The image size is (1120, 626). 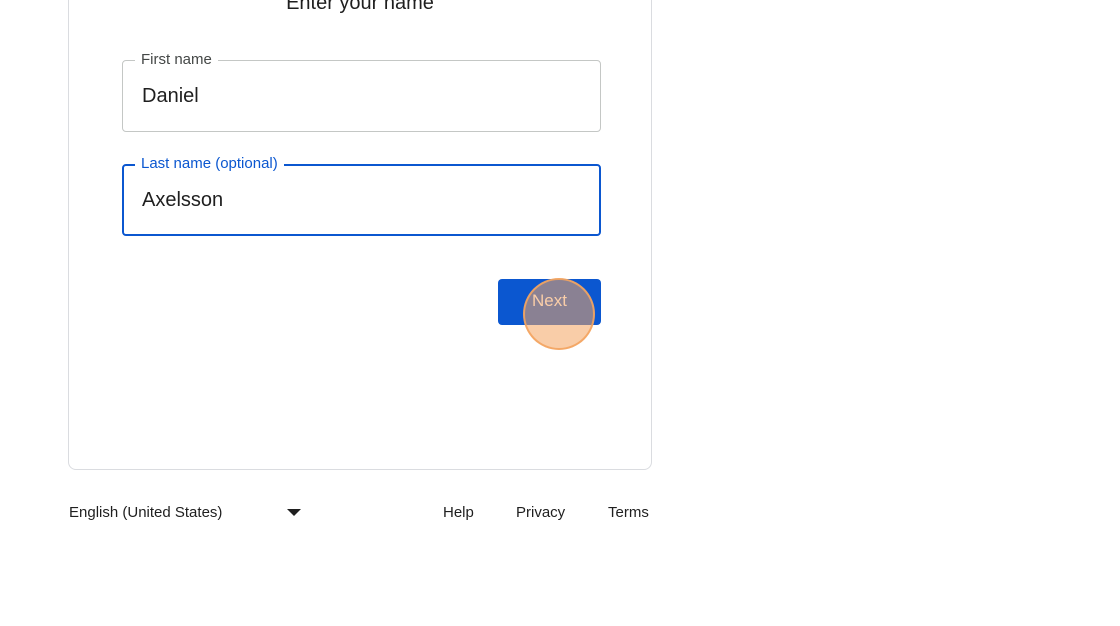 I want to click on first-name-field: First name, so click(x=361, y=92).